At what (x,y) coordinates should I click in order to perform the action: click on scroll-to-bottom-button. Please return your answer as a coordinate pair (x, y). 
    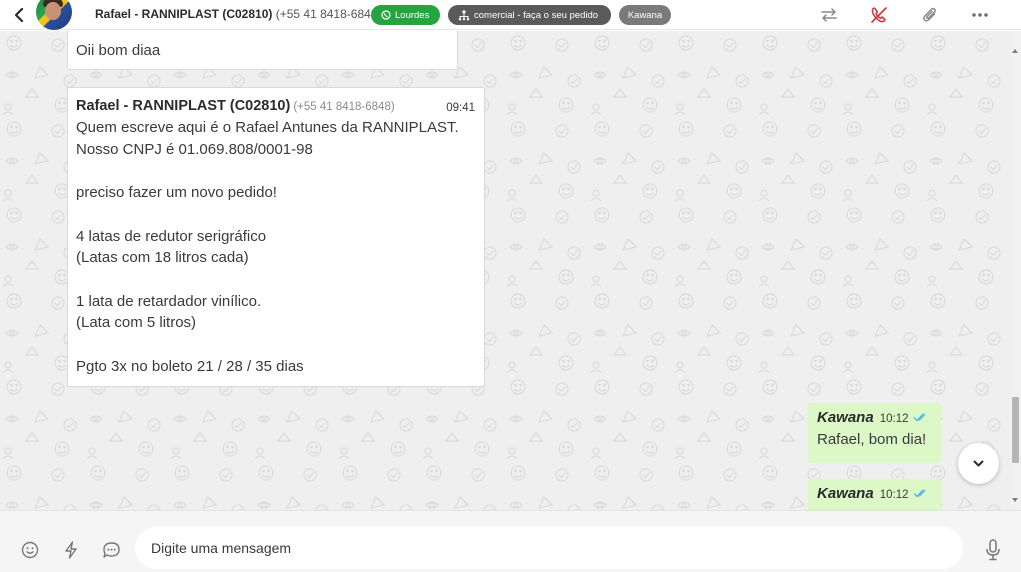
    Looking at the image, I should click on (978, 463).